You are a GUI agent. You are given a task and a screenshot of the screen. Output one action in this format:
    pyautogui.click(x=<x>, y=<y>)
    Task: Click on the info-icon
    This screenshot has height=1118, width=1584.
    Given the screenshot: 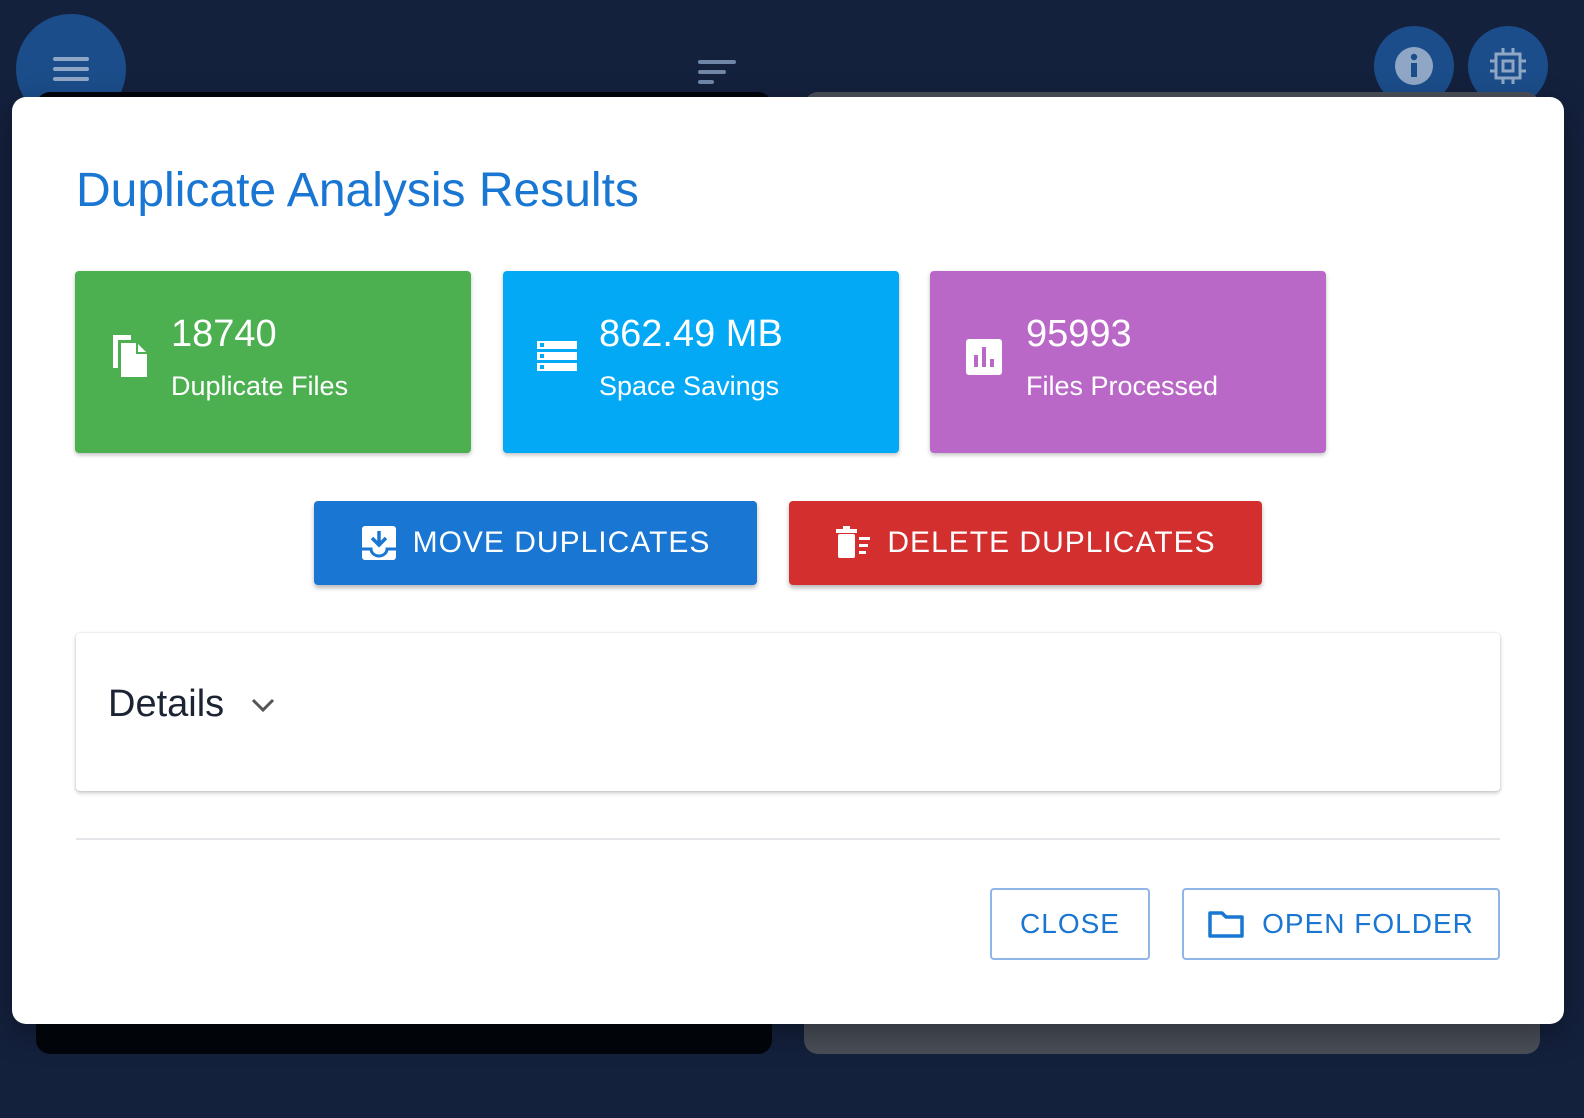 What is the action you would take?
    pyautogui.click(x=1414, y=66)
    